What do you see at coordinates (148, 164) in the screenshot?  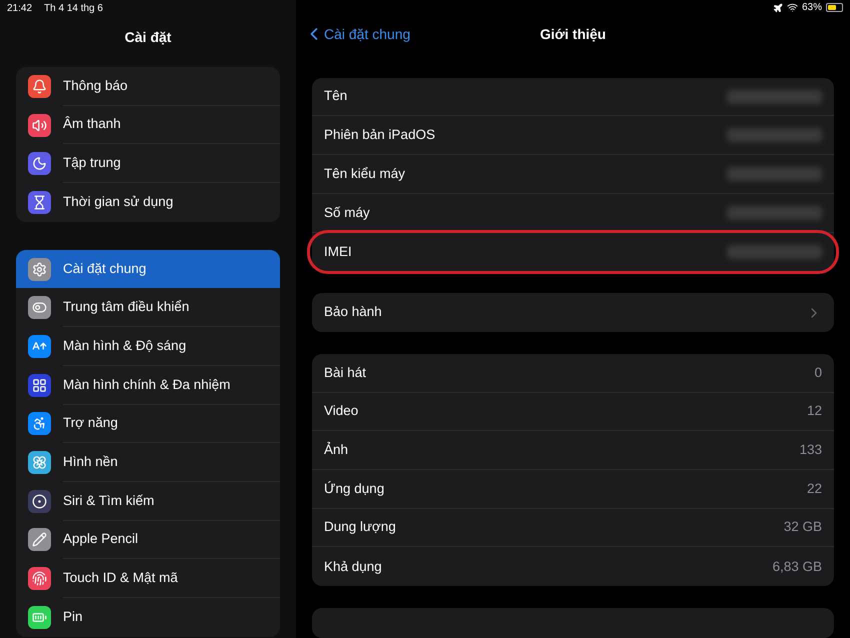 I see `sidebar-item: Tập trung` at bounding box center [148, 164].